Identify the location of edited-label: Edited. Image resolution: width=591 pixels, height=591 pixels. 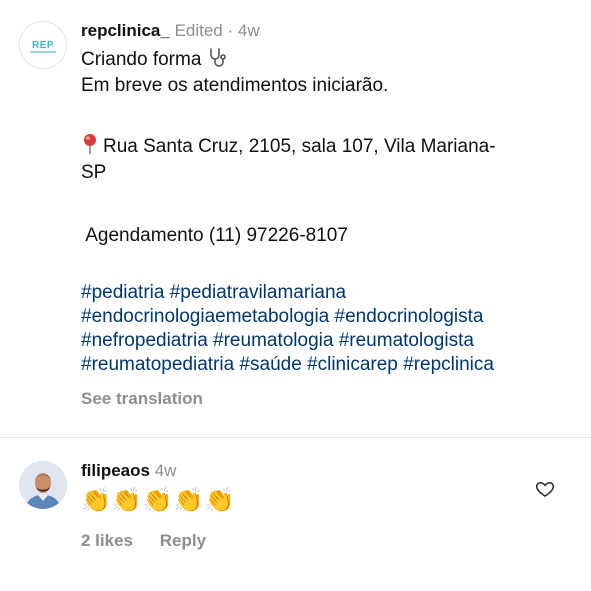
(198, 30).